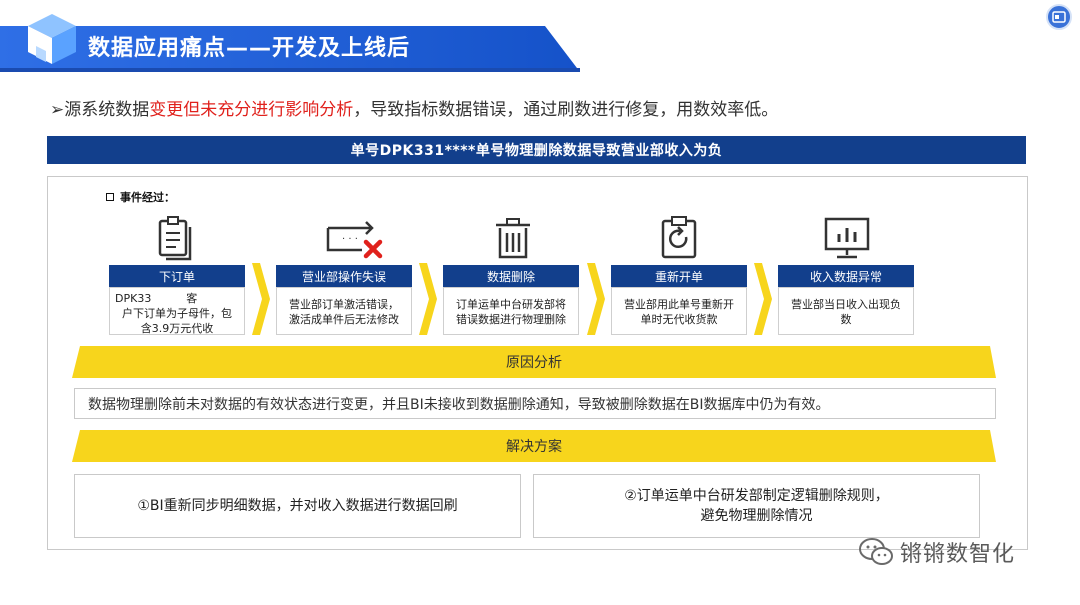  I want to click on step-2-body: 营业部订单激活错误， 激活成单件后无法修改, so click(344, 311).